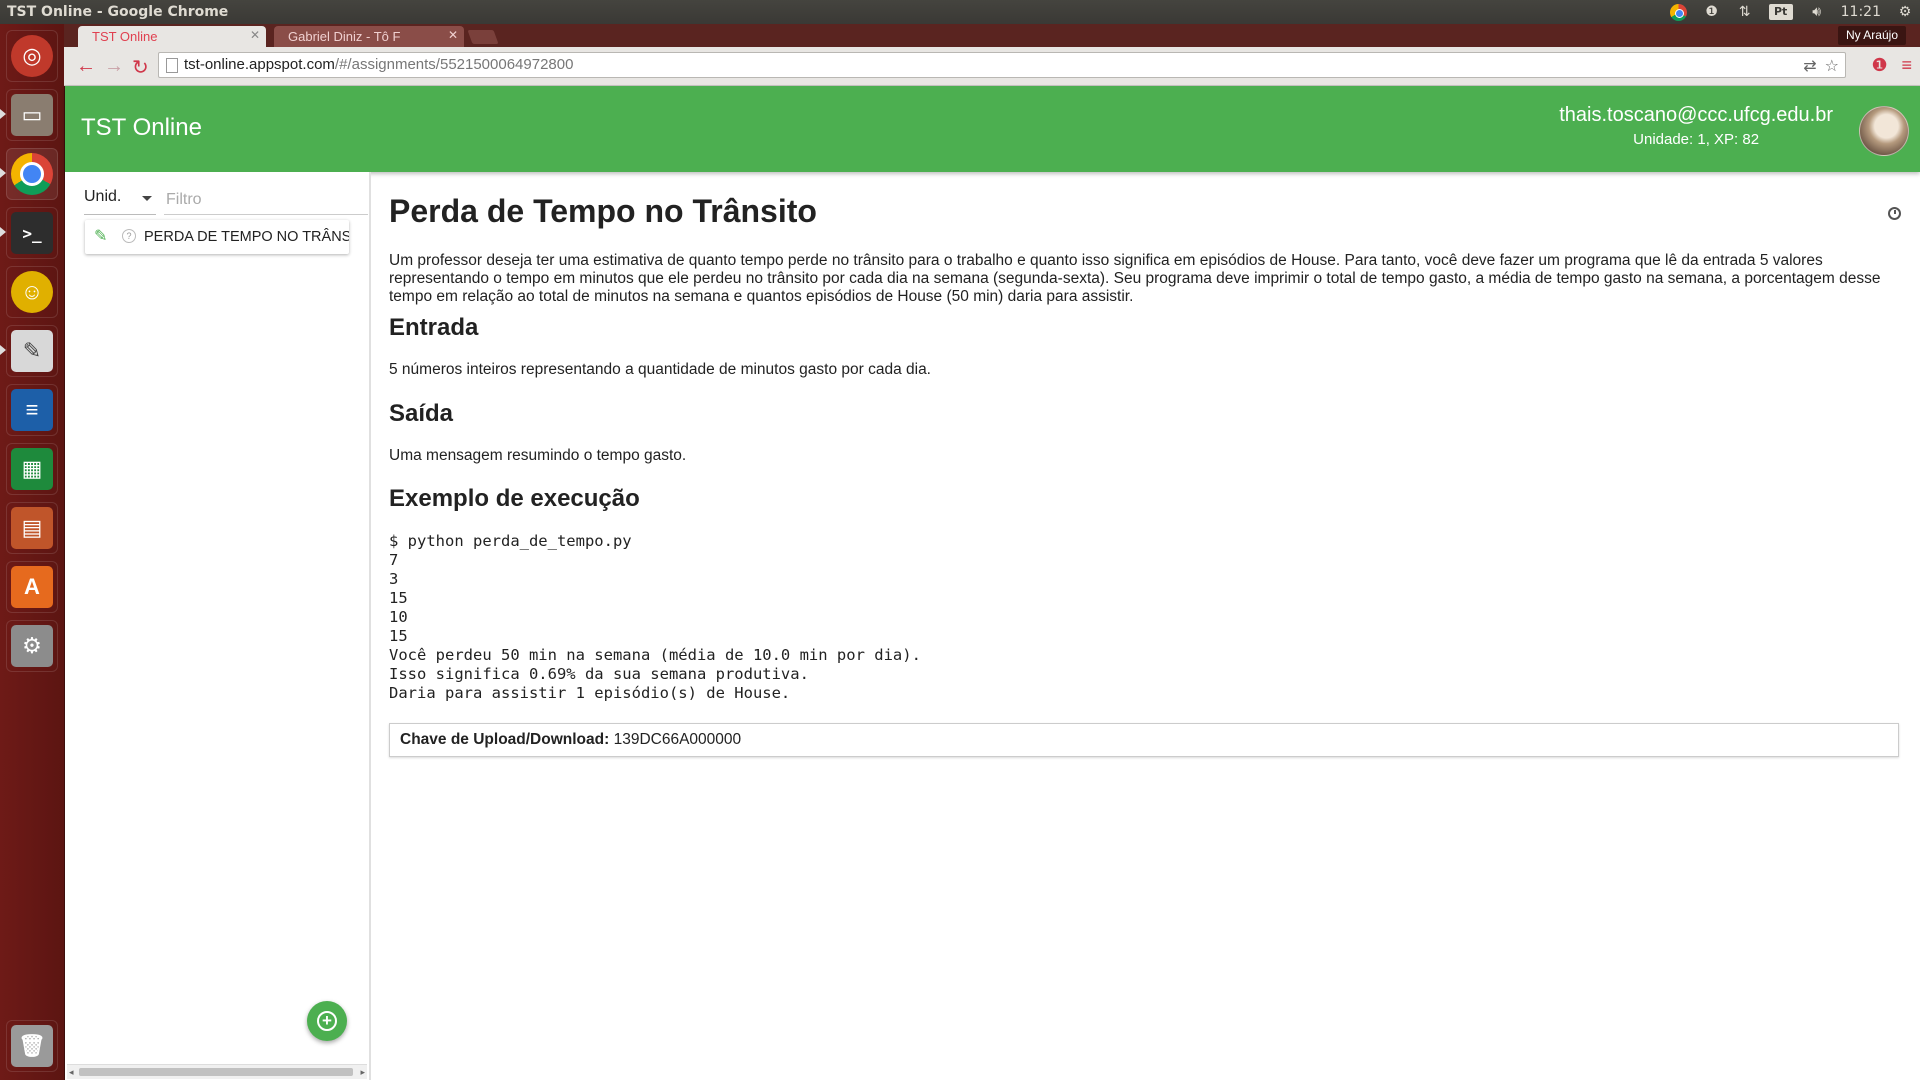 The height and width of the screenshot is (1080, 1920). I want to click on pending-status-icon: ?, so click(129, 236).